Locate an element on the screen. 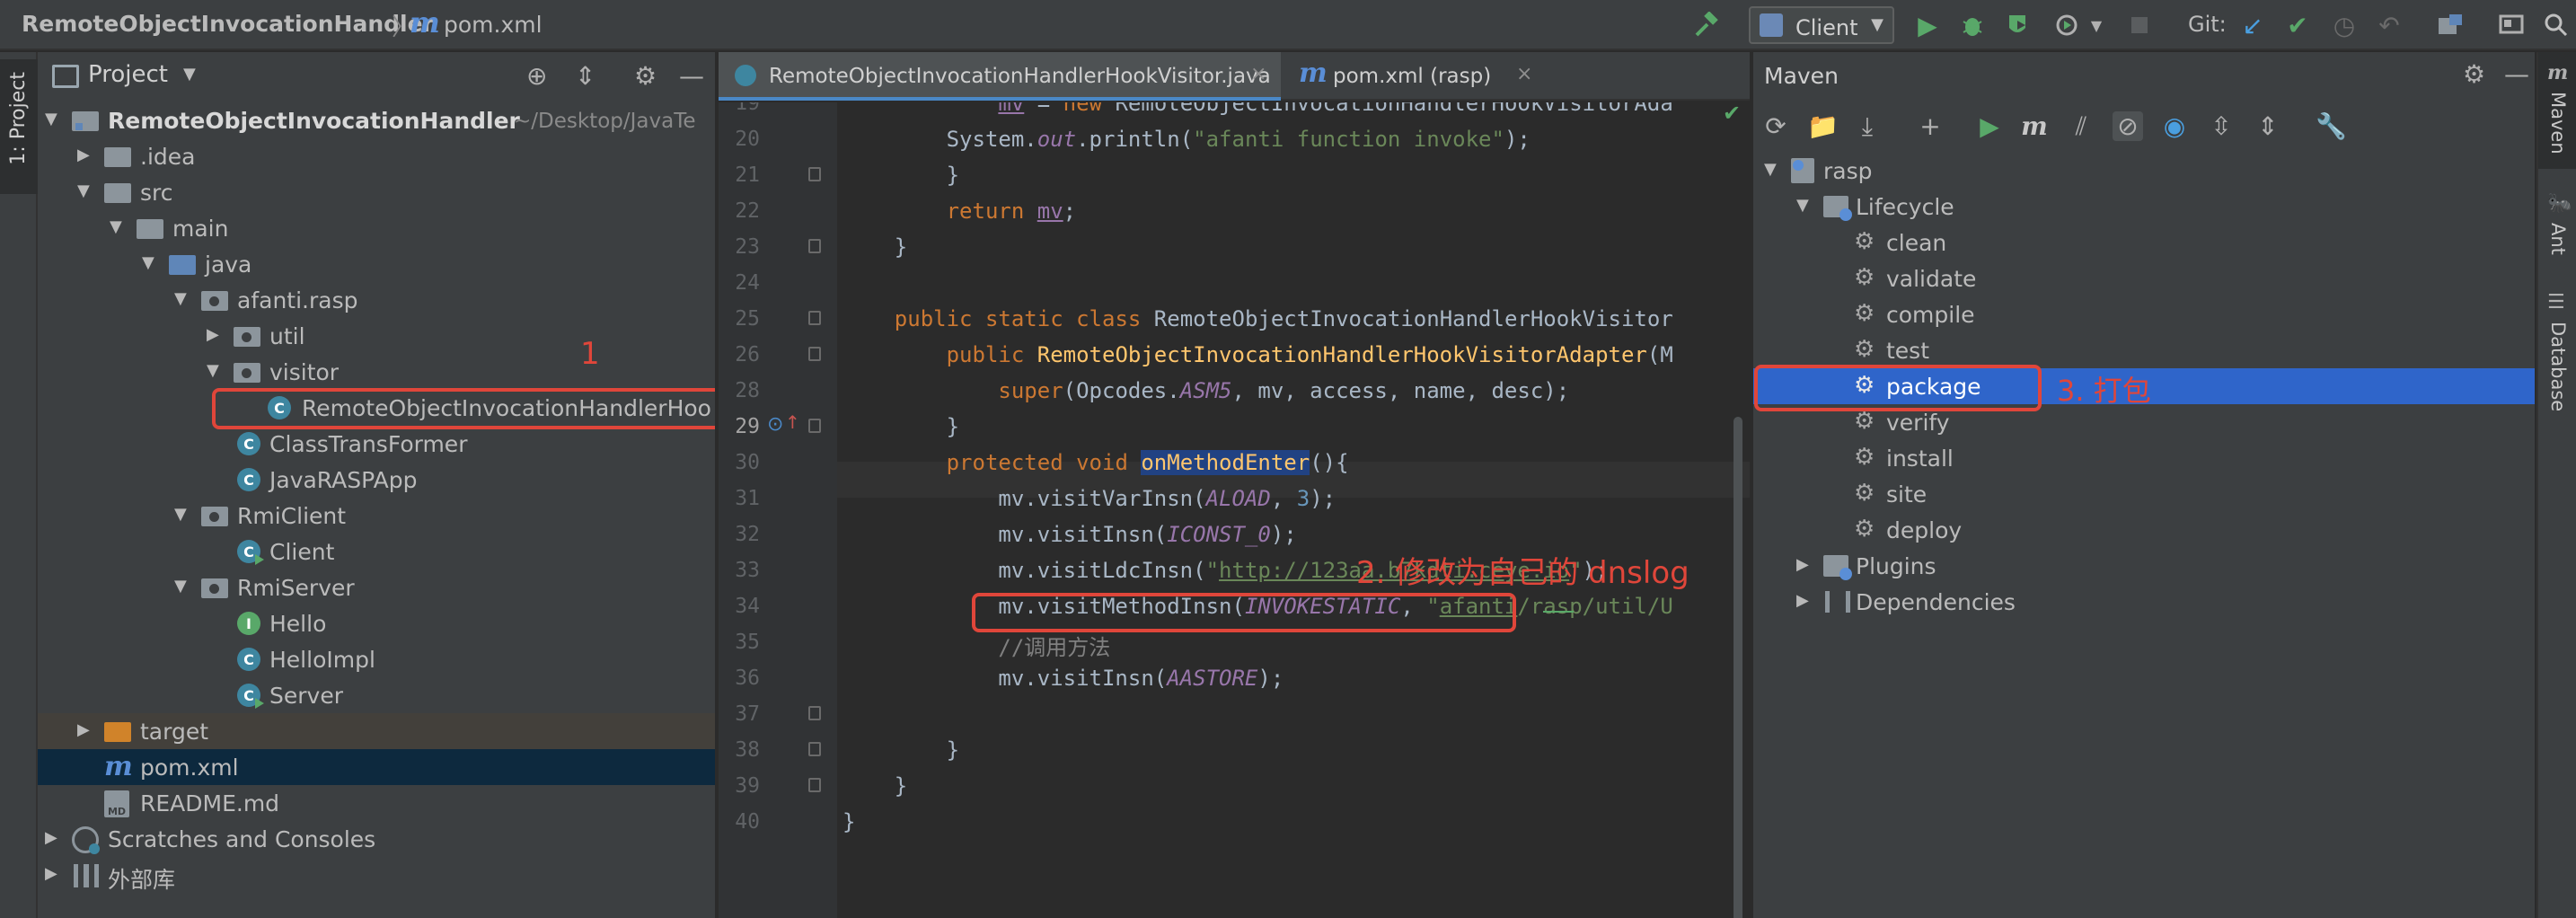 This screenshot has width=2576, height=918. maven-phase-clean: ⚙ clean is located at coordinates (2144, 243).